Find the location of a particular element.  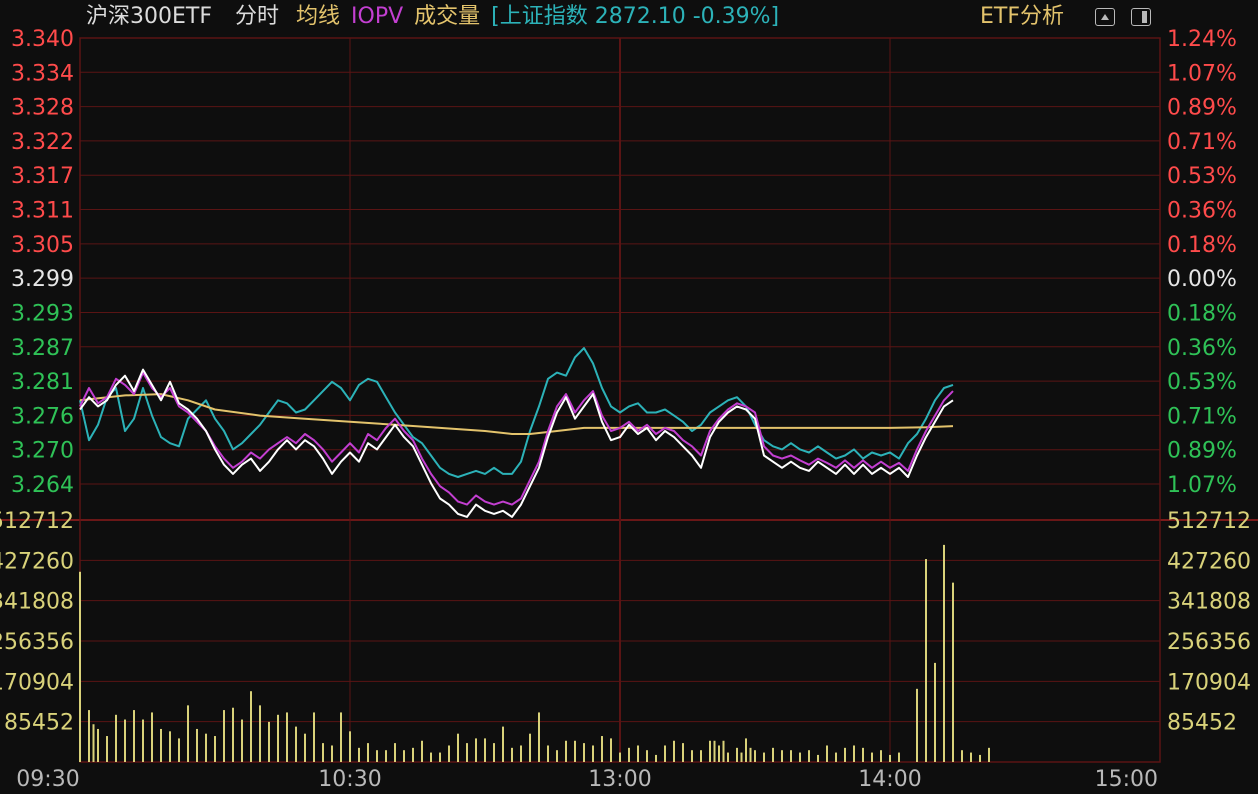

volume-tick-label: 512712 is located at coordinates (37, 521).